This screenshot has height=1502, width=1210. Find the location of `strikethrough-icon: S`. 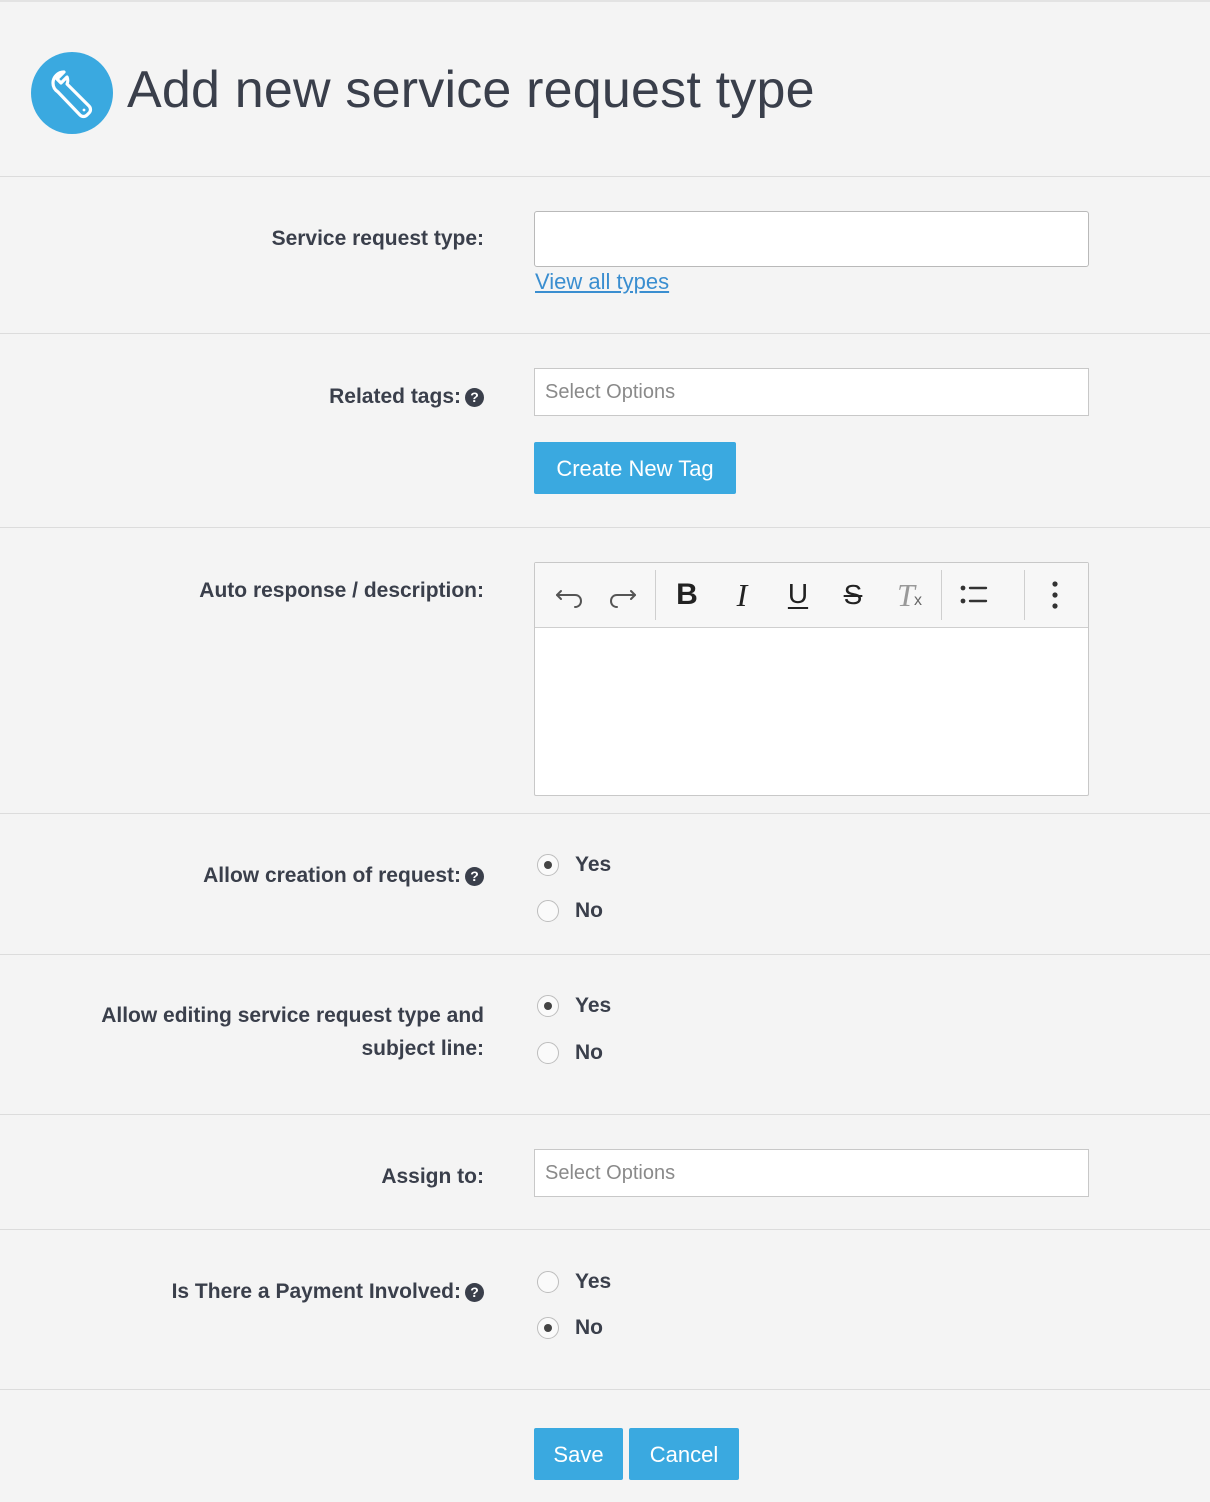

strikethrough-icon: S is located at coordinates (853, 595).